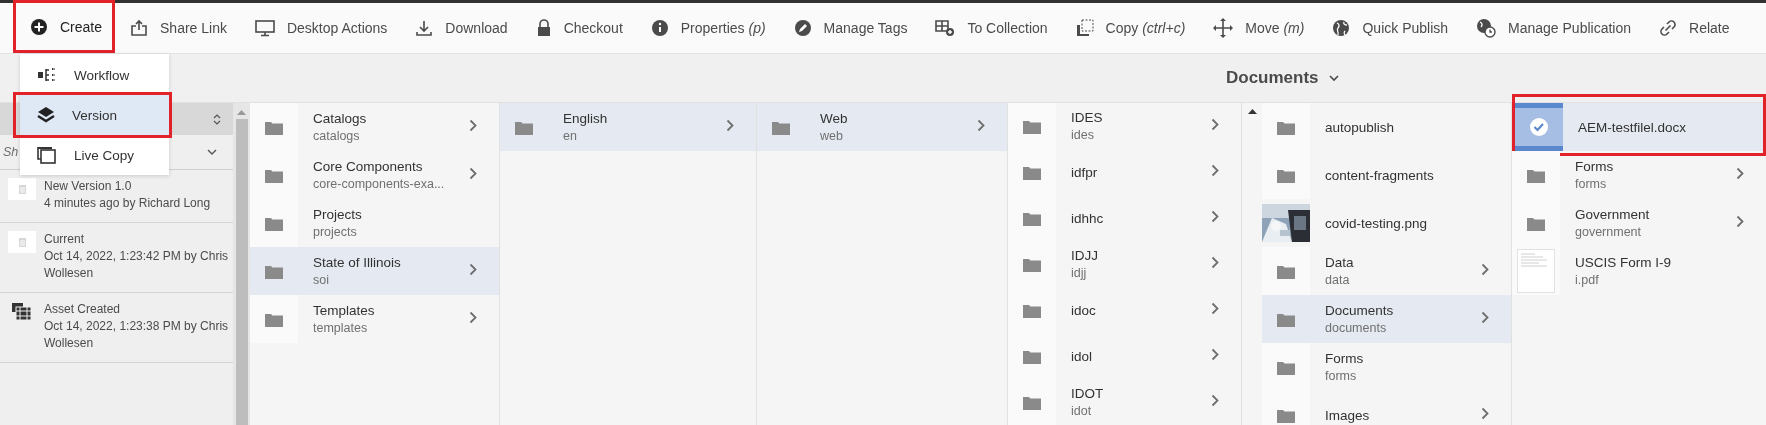  I want to click on list-item: idoc, so click(1124, 310).